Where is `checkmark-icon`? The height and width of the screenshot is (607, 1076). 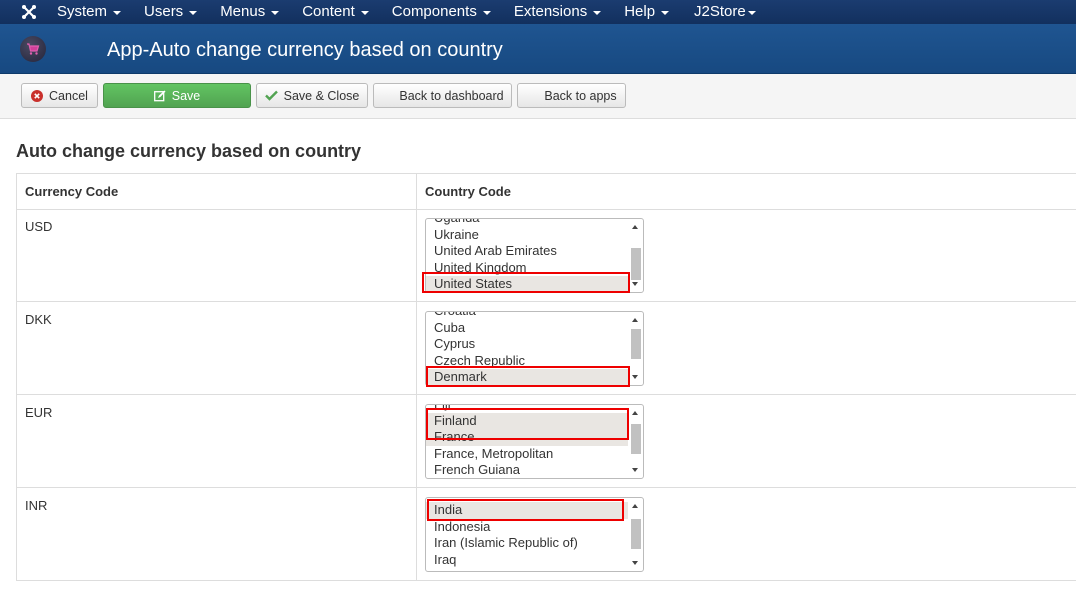
checkmark-icon is located at coordinates (271, 95).